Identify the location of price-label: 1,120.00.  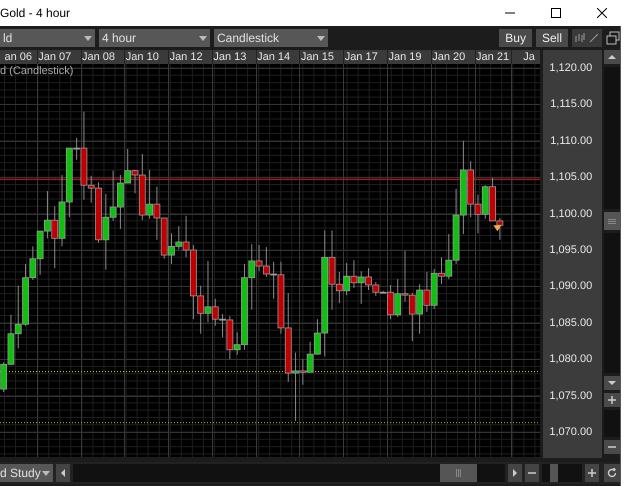
(570, 68).